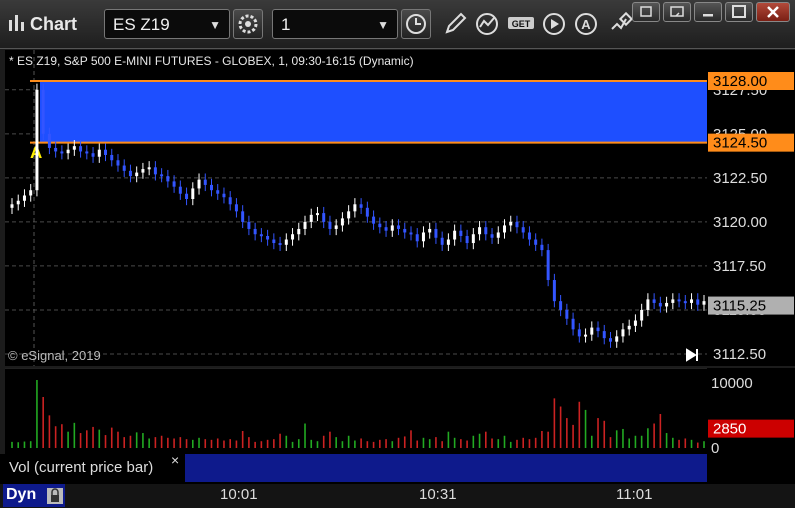 The width and height of the screenshot is (795, 508). Describe the element at coordinates (356, 411) in the screenshot. I see `volume-chart` at that location.